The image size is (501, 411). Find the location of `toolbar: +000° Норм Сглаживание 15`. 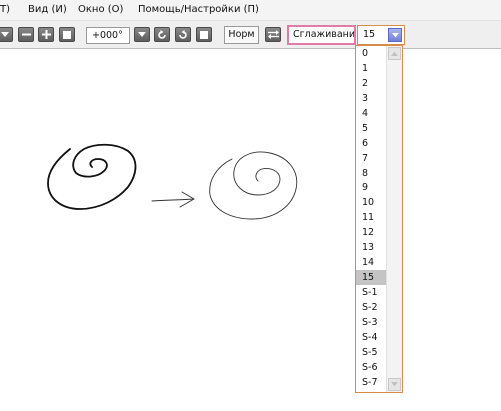

toolbar: +000° Норм Сглаживание 15 is located at coordinates (250, 35).